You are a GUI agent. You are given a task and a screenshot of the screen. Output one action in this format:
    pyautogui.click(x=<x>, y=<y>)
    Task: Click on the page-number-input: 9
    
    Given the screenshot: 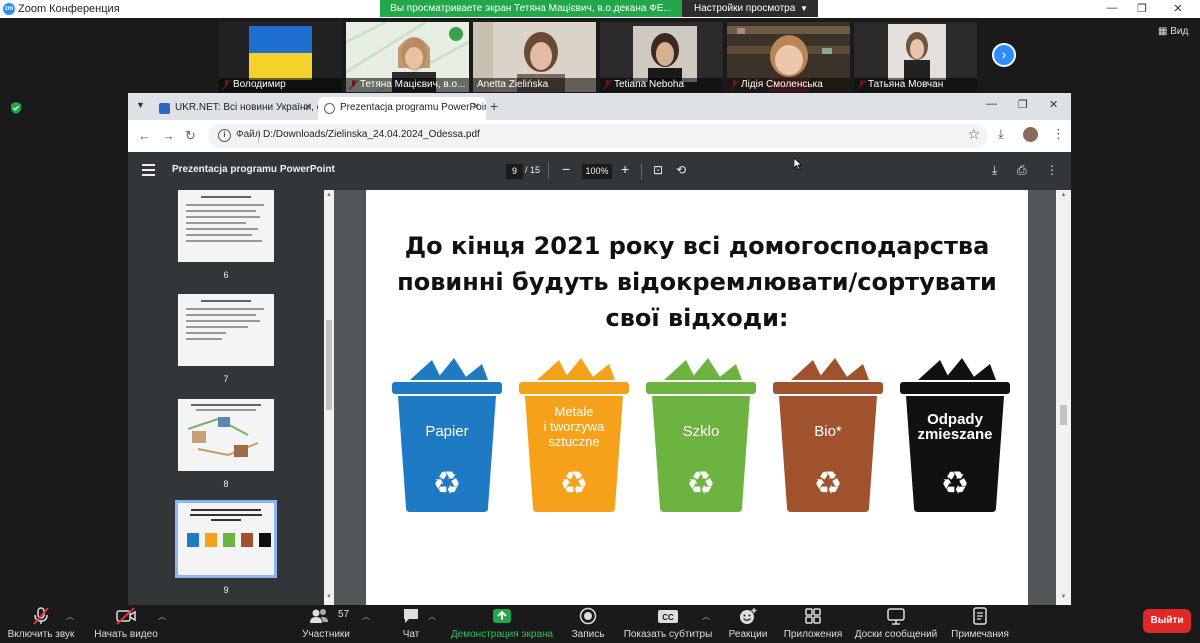 What is the action you would take?
    pyautogui.click(x=514, y=171)
    